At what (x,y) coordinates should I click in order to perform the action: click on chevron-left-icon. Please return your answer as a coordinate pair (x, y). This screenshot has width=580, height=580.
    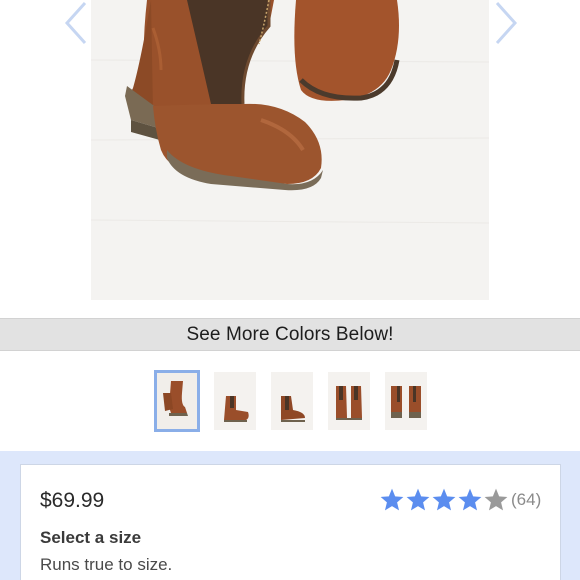
    Looking at the image, I should click on (75, 23).